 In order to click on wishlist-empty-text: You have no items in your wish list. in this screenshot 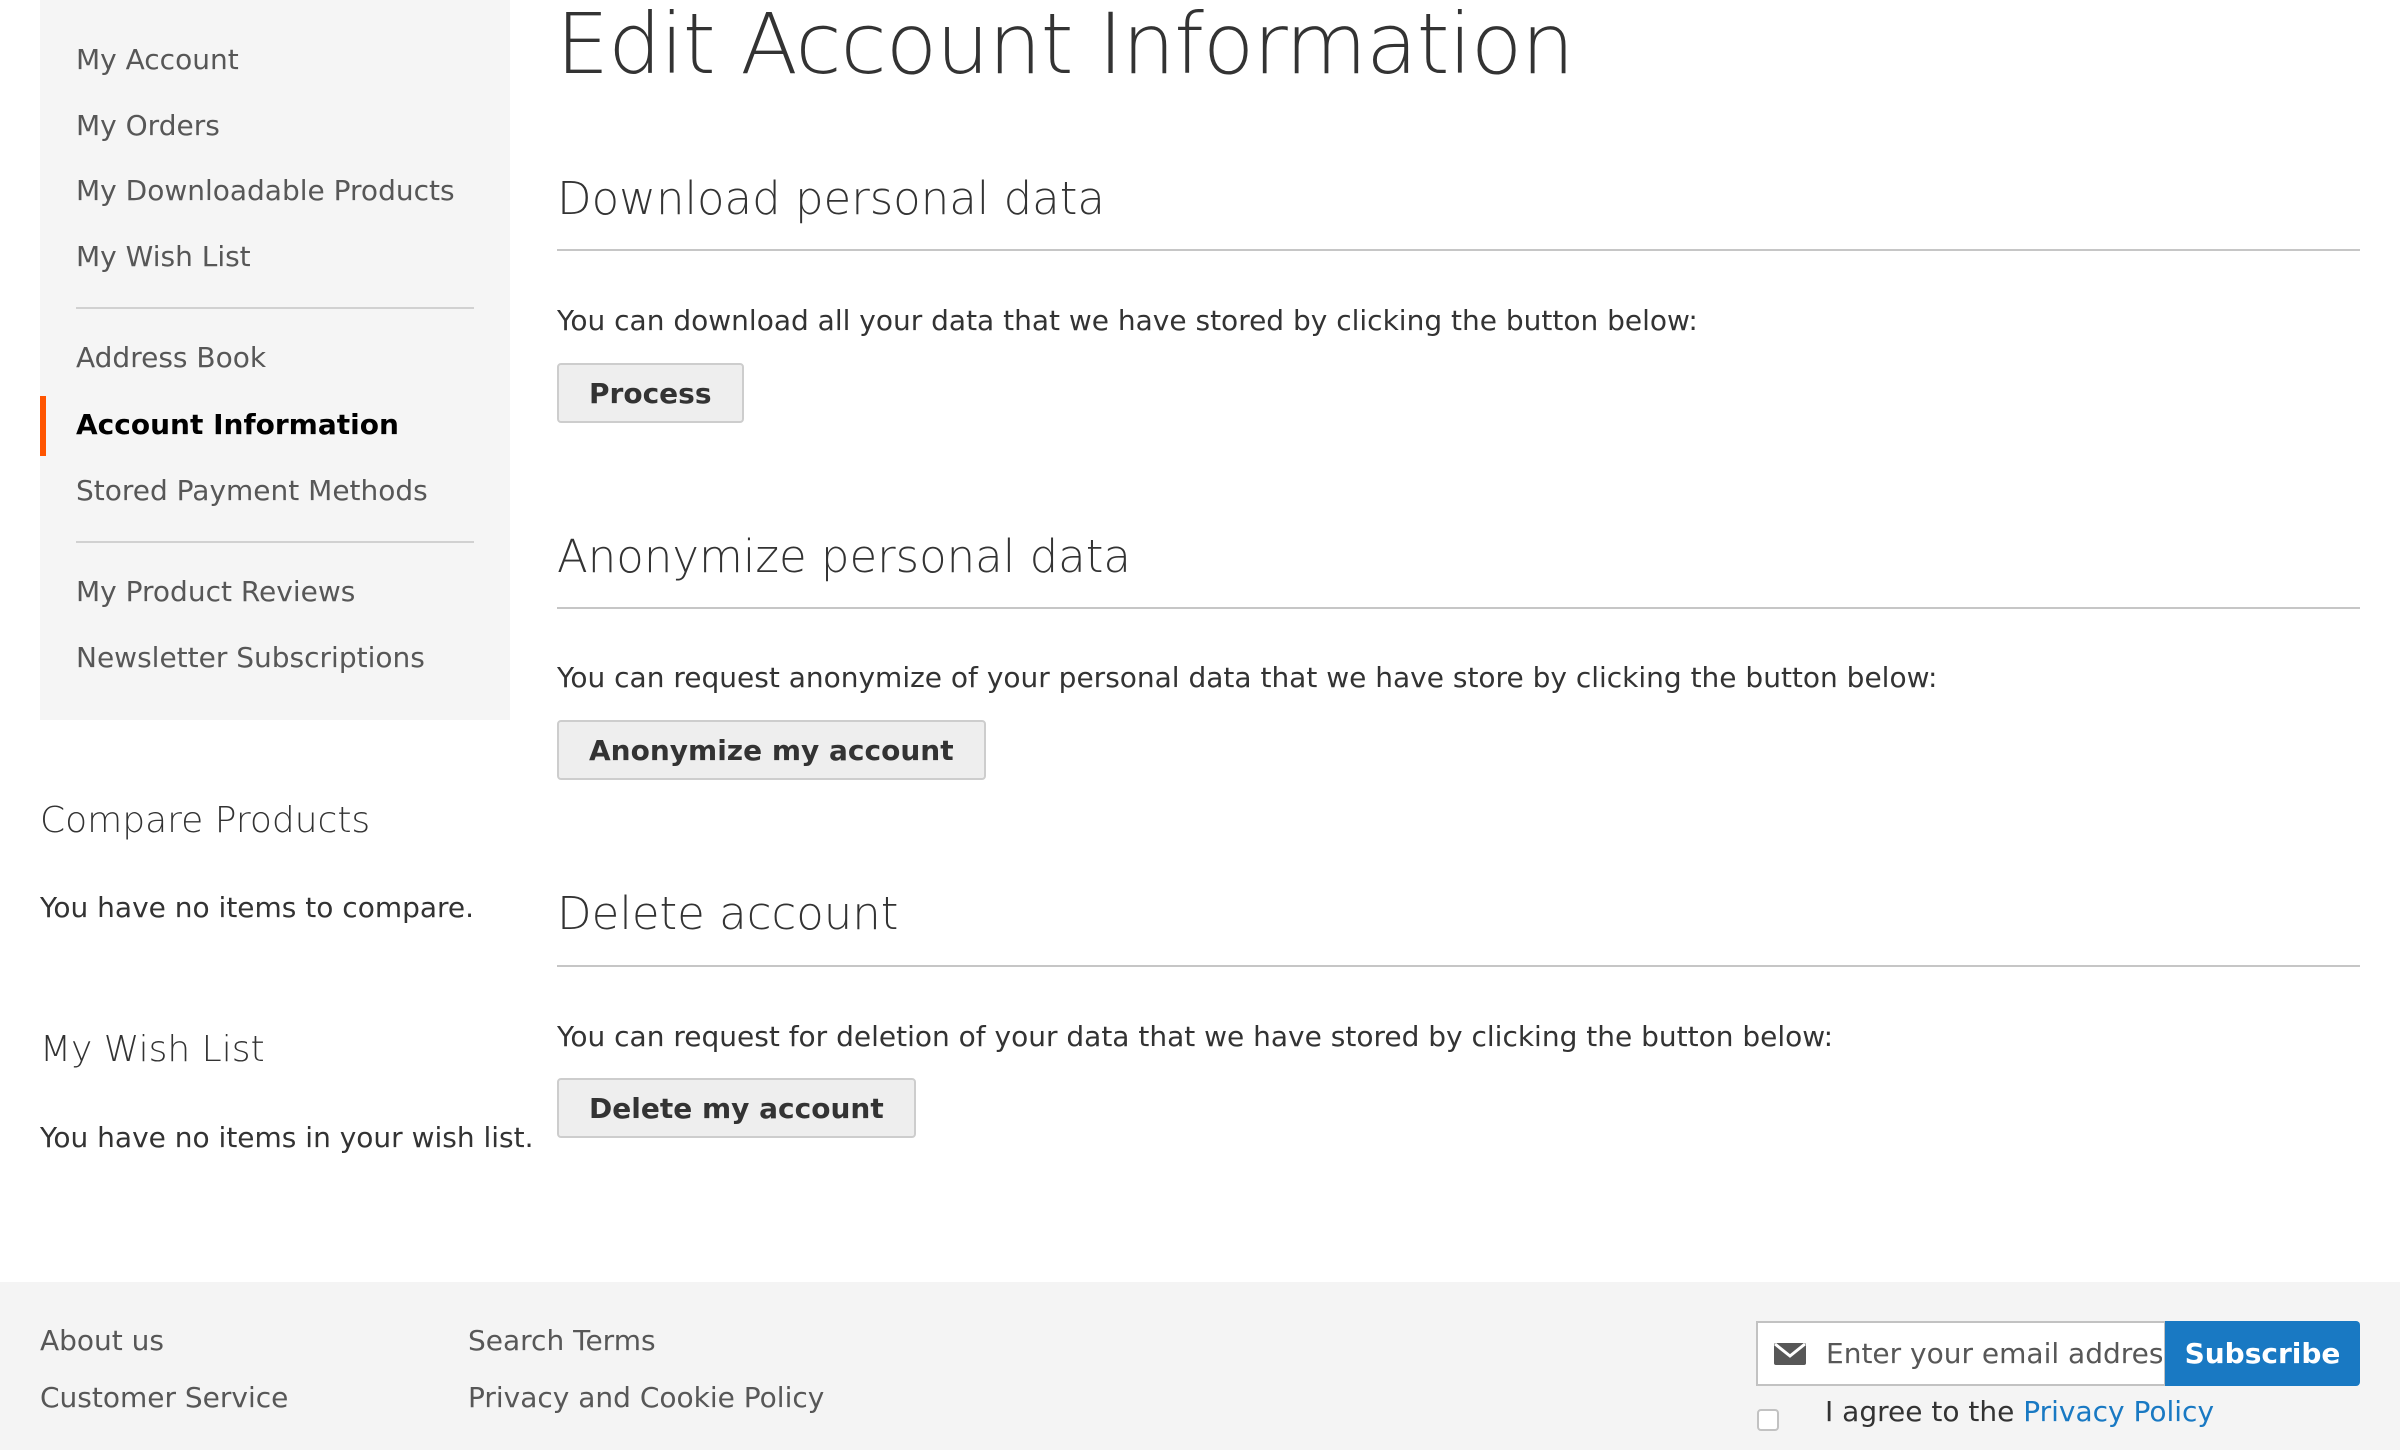, I will do `click(287, 1137)`.